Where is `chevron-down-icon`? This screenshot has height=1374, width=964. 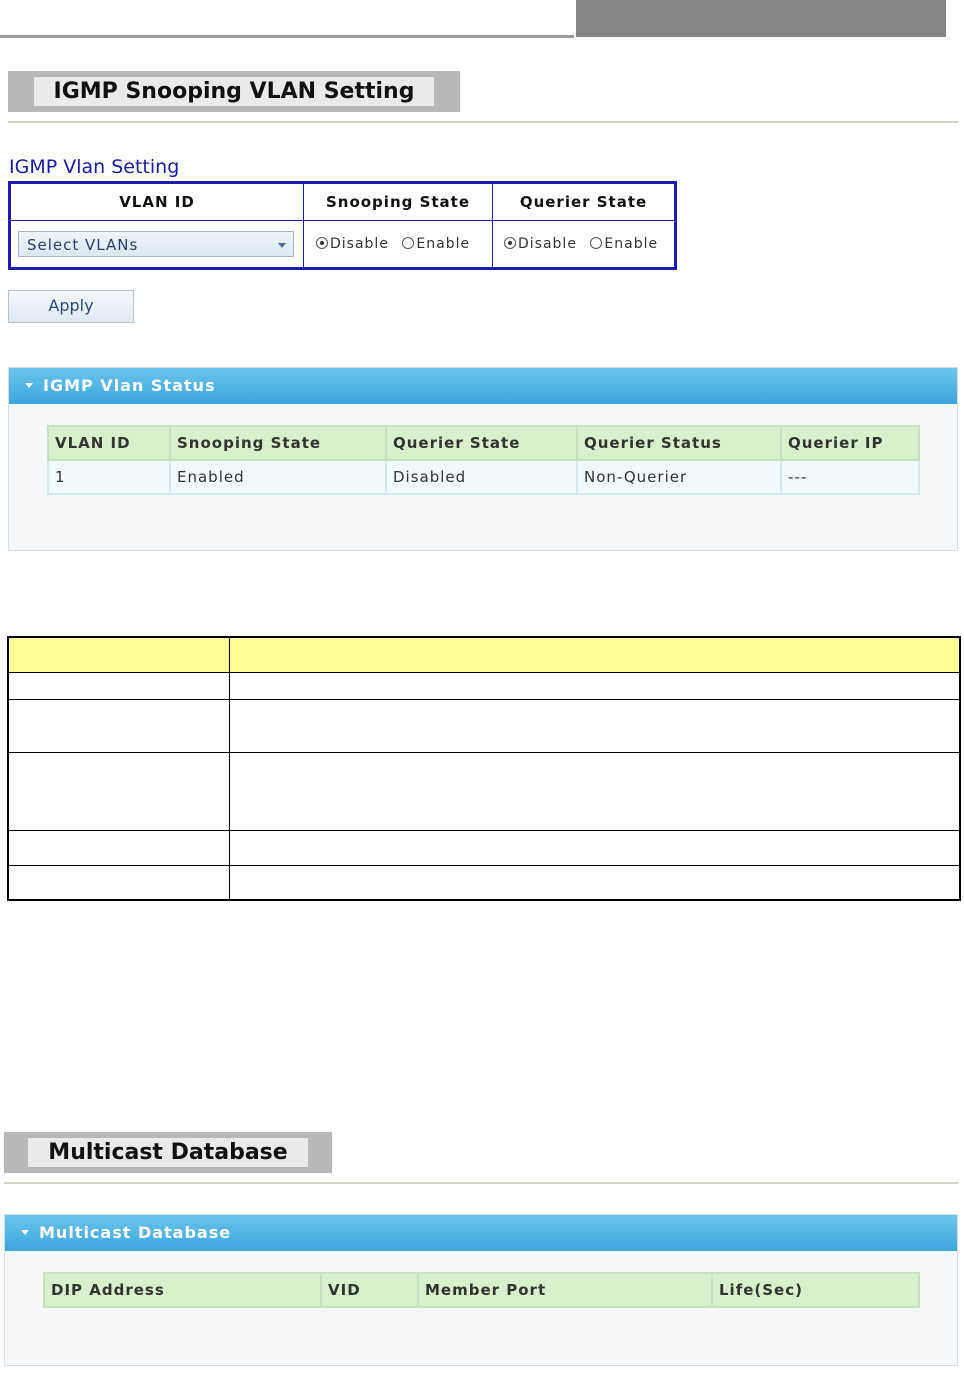
chevron-down-icon is located at coordinates (282, 245).